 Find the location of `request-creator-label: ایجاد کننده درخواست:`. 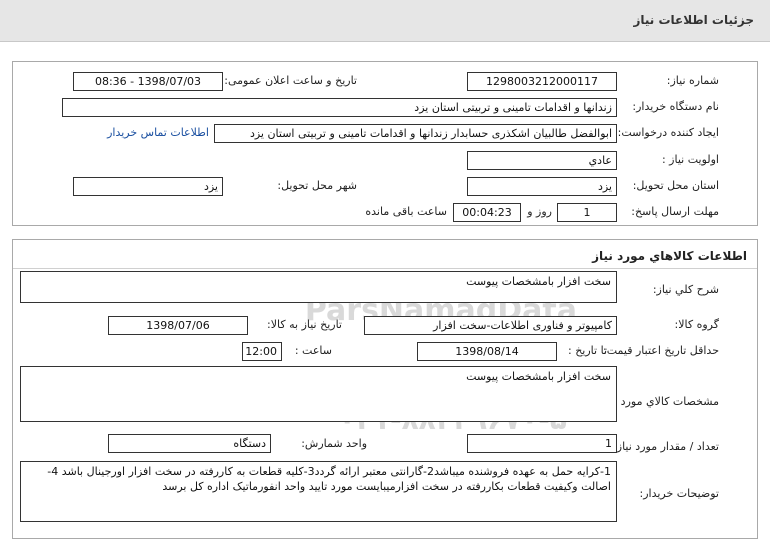

request-creator-label: ایجاد کننده درخواست: is located at coordinates (668, 132).